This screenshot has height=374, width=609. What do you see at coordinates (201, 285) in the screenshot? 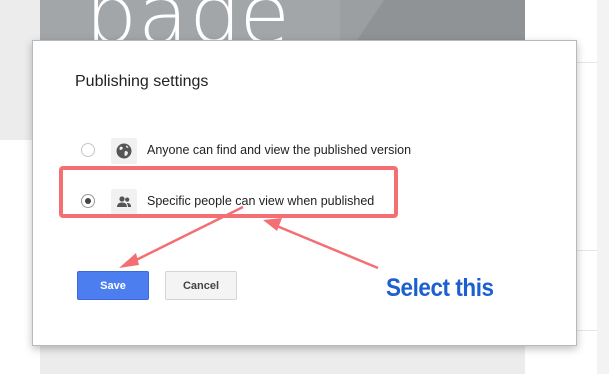
I see `cancel-button: Cancel` at bounding box center [201, 285].